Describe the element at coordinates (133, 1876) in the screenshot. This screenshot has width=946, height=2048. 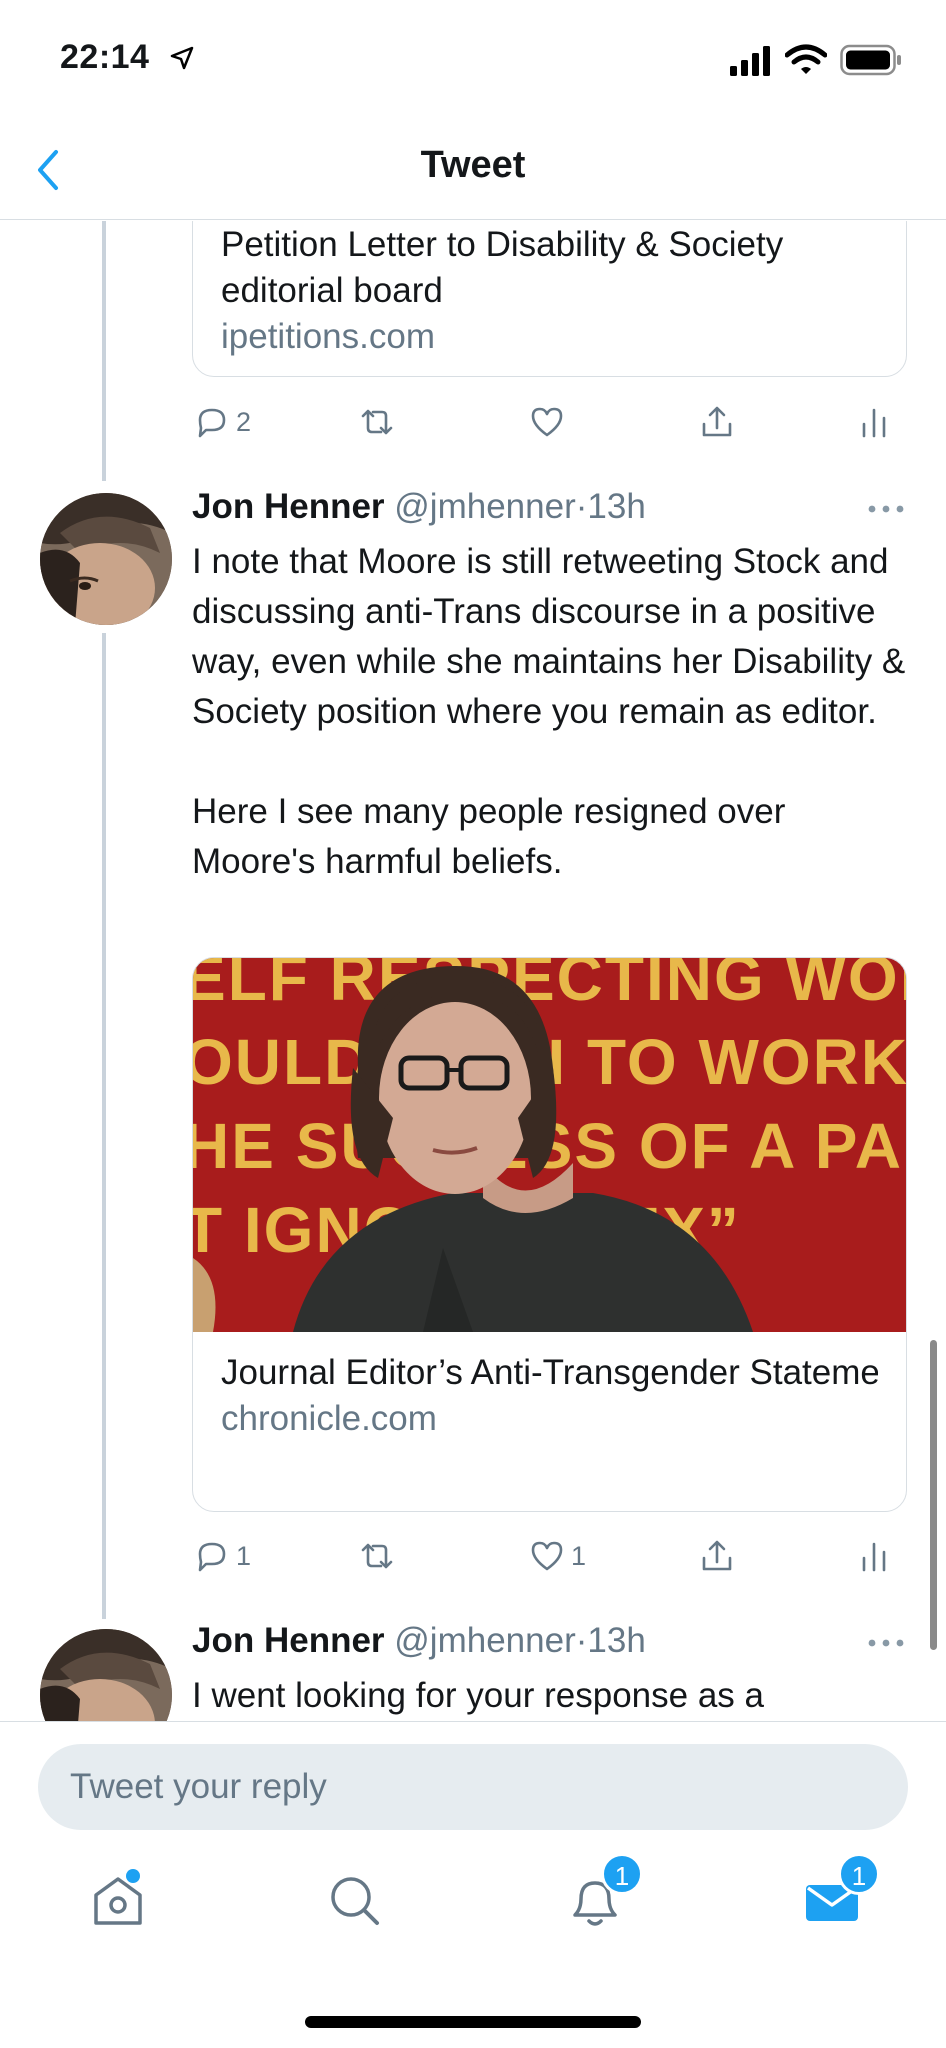
I see `new-content-dot` at that location.